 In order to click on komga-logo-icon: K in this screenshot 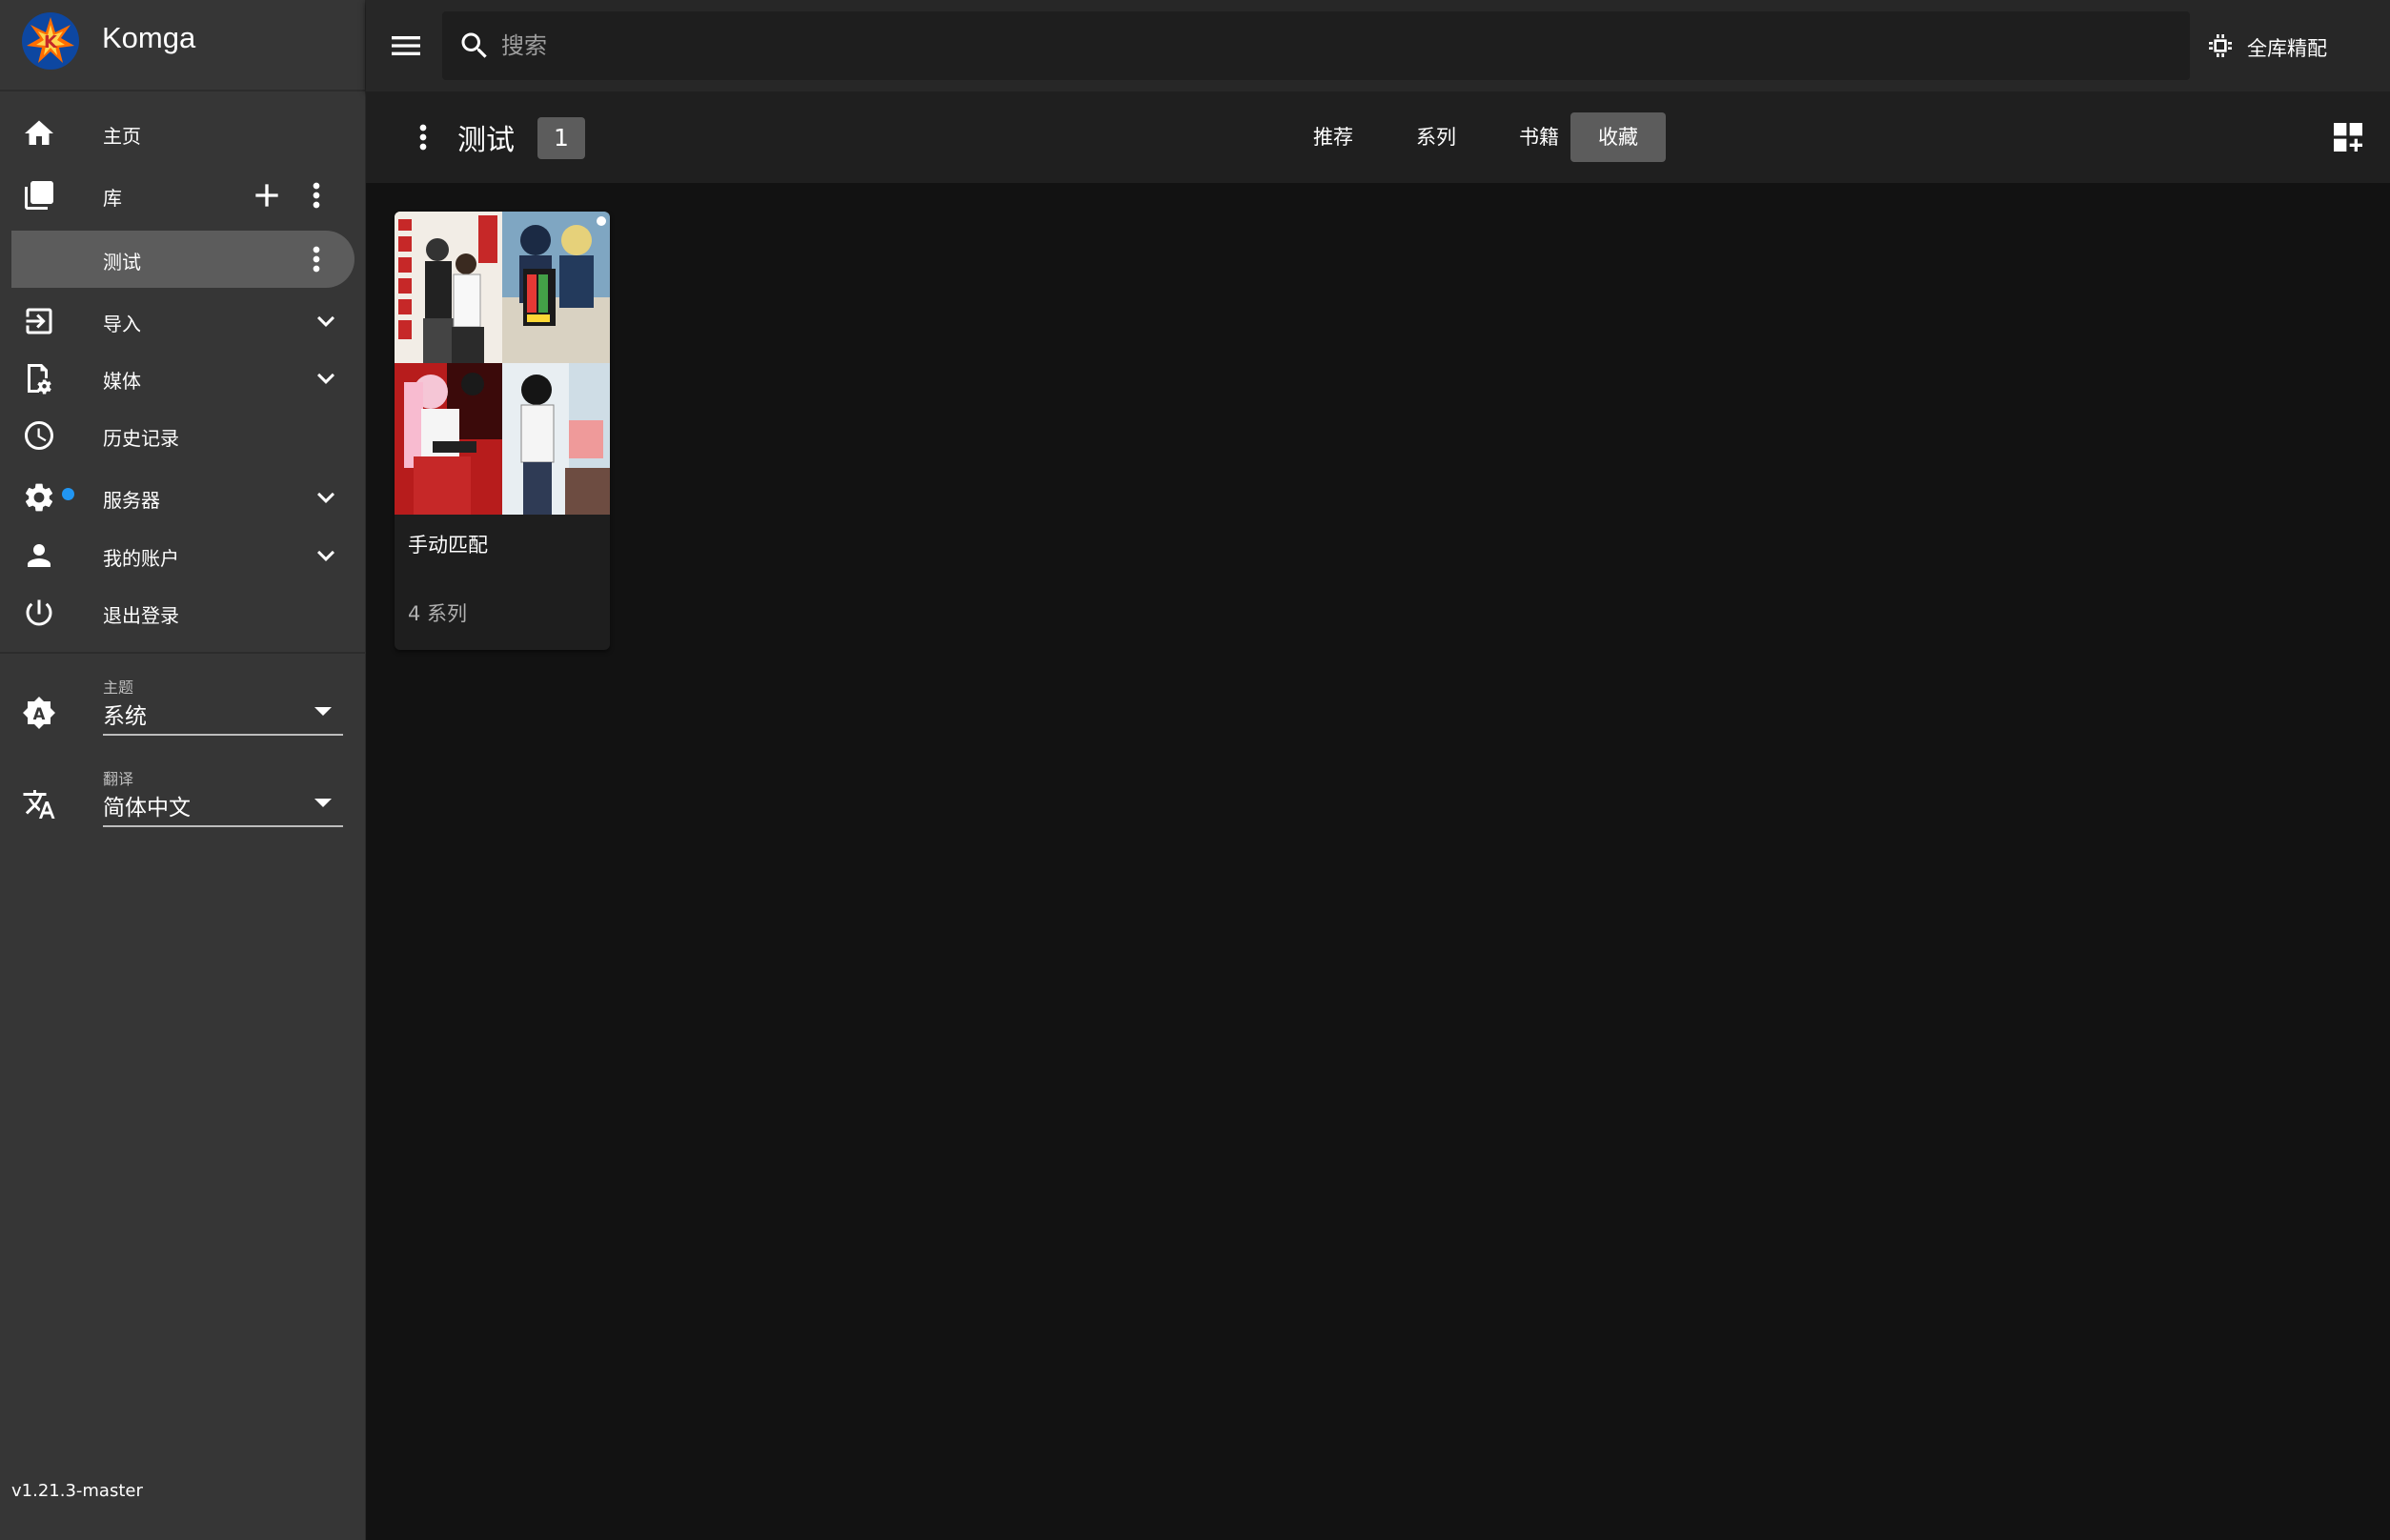, I will do `click(50, 41)`.